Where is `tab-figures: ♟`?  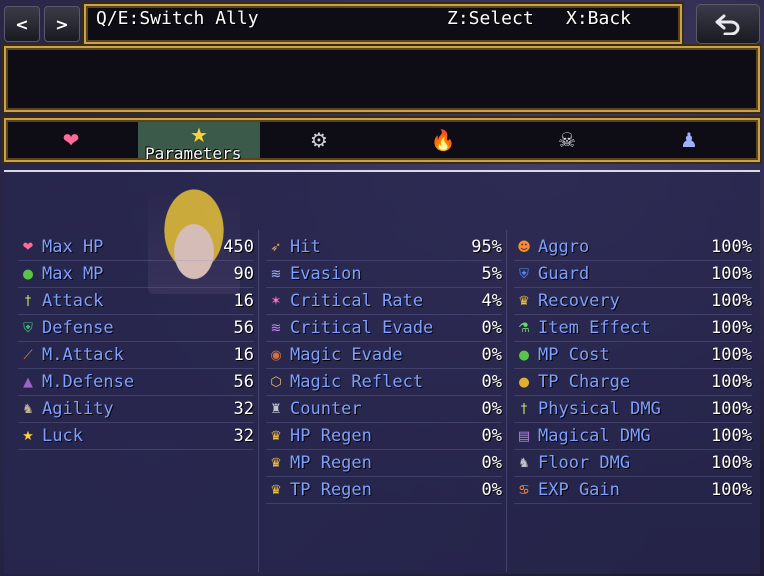
tab-figures: ♟ is located at coordinates (689, 140).